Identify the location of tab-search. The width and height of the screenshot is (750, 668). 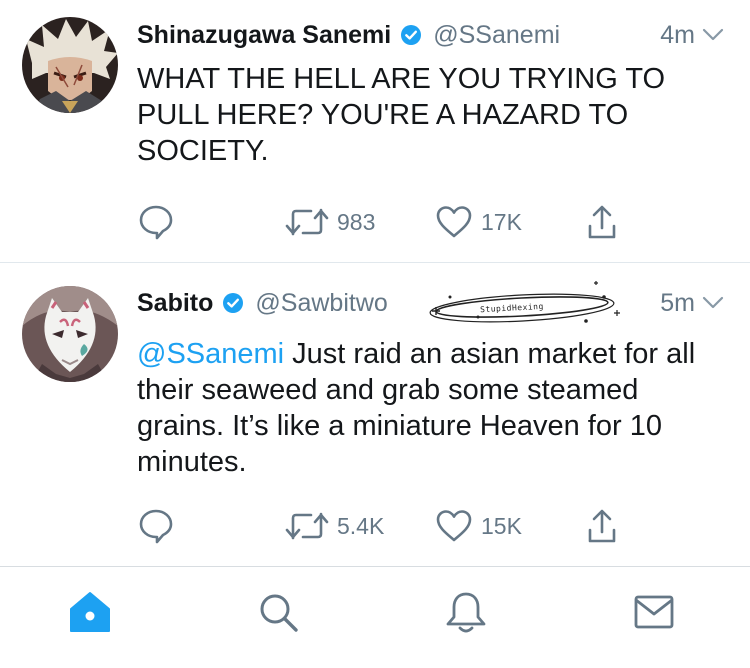
(278, 614).